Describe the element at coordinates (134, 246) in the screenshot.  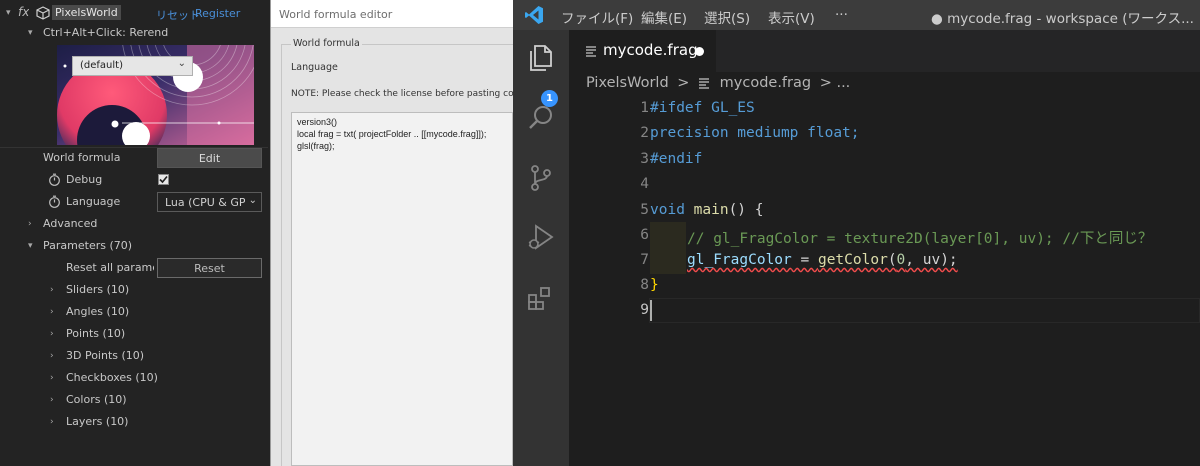
I see `parameters-row: ▾ Parameters (70)` at that location.